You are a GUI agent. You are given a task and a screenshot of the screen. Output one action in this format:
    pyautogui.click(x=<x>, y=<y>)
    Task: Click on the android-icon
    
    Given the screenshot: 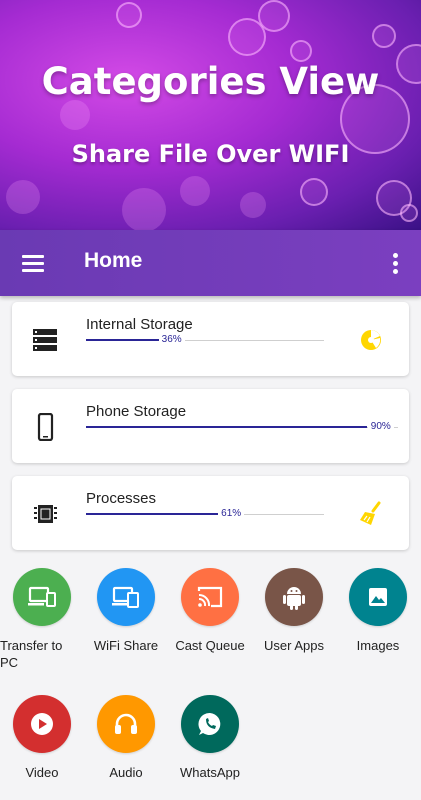 What is the action you would take?
    pyautogui.click(x=294, y=597)
    